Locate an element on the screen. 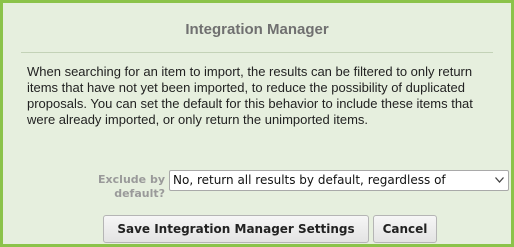 This screenshot has height=247, width=514. exclude-by-default-label: Exclude by default? is located at coordinates (131, 186).